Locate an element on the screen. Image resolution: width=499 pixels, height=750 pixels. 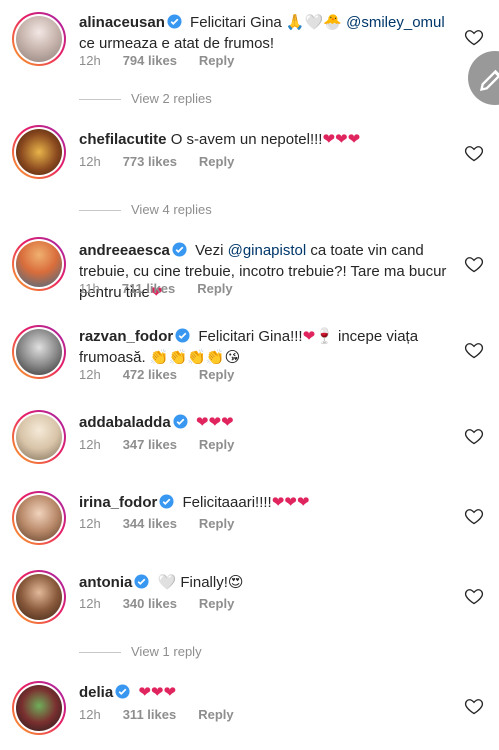
comment-meta: 11h 711 likes Reply is located at coordinates (167, 288).